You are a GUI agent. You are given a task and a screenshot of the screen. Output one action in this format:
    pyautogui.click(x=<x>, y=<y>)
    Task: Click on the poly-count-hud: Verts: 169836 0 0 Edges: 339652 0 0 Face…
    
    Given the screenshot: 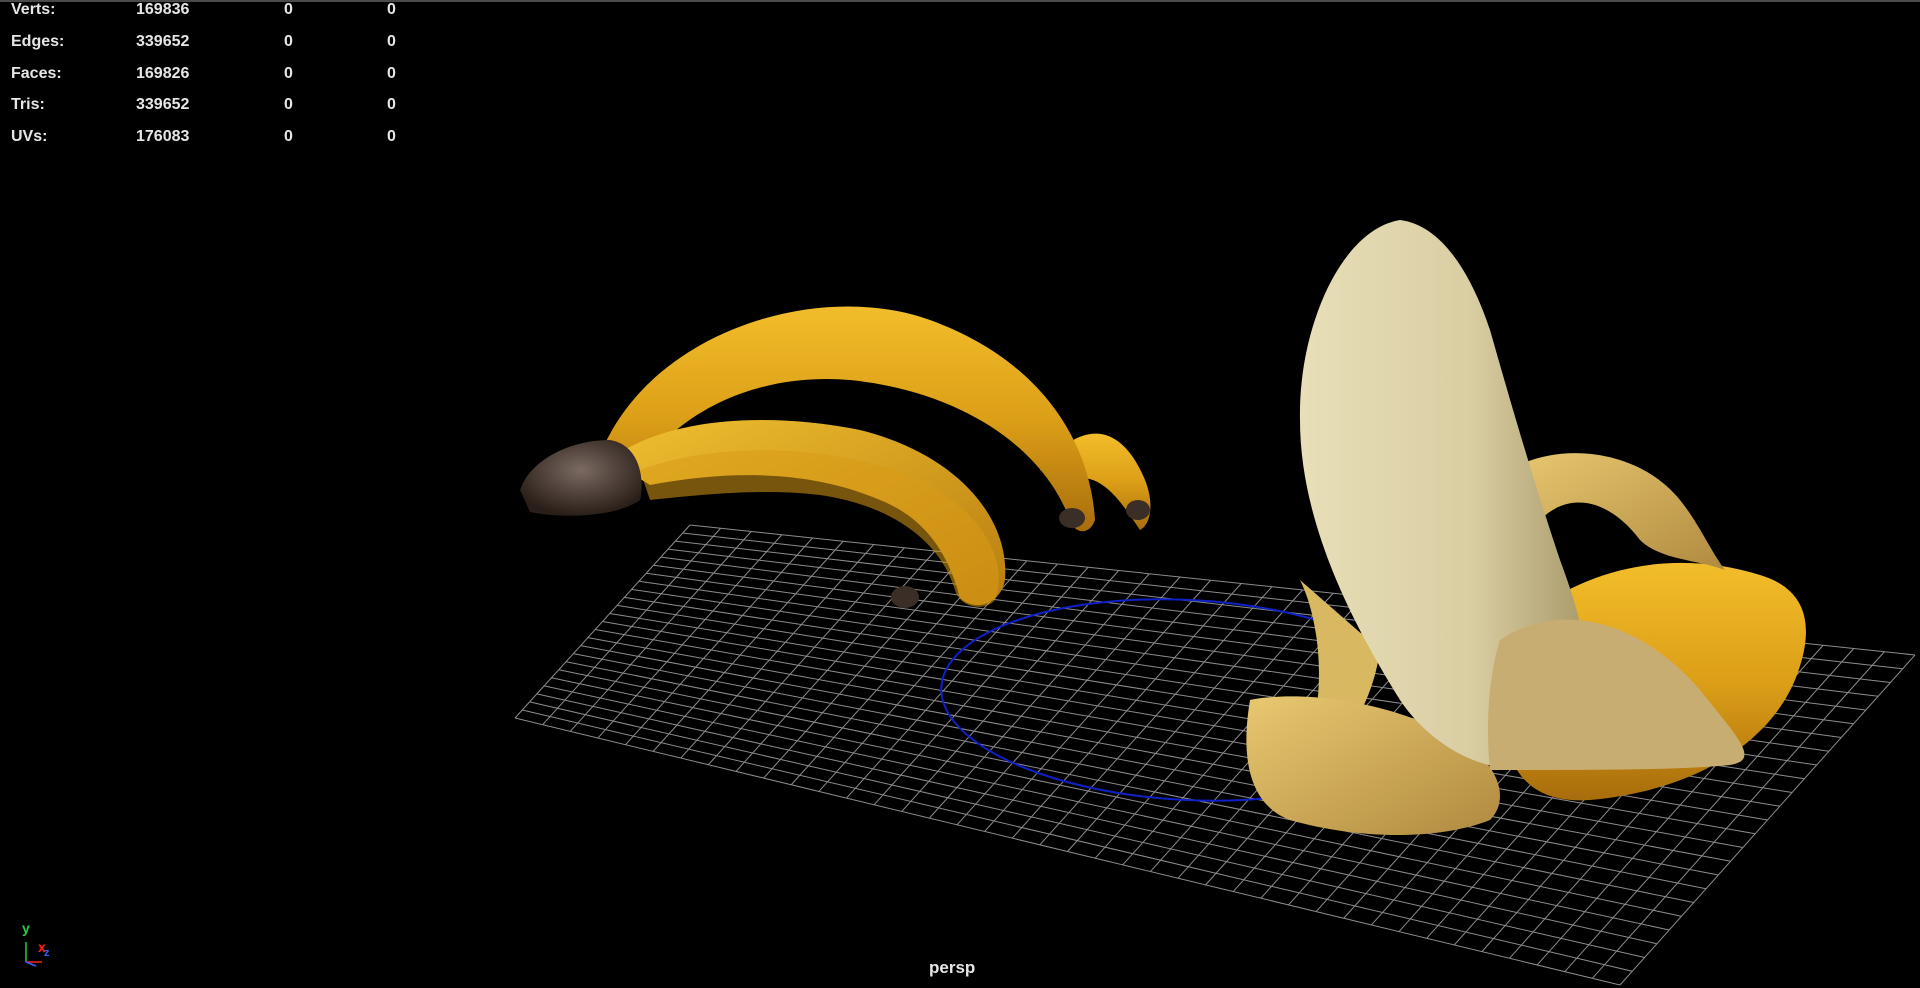 What is the action you would take?
    pyautogui.click(x=210, y=75)
    